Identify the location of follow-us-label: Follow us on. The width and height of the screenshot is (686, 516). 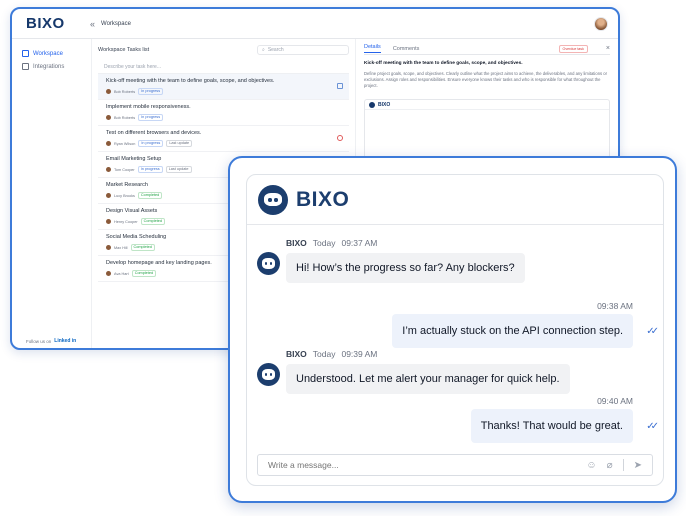
(39, 341).